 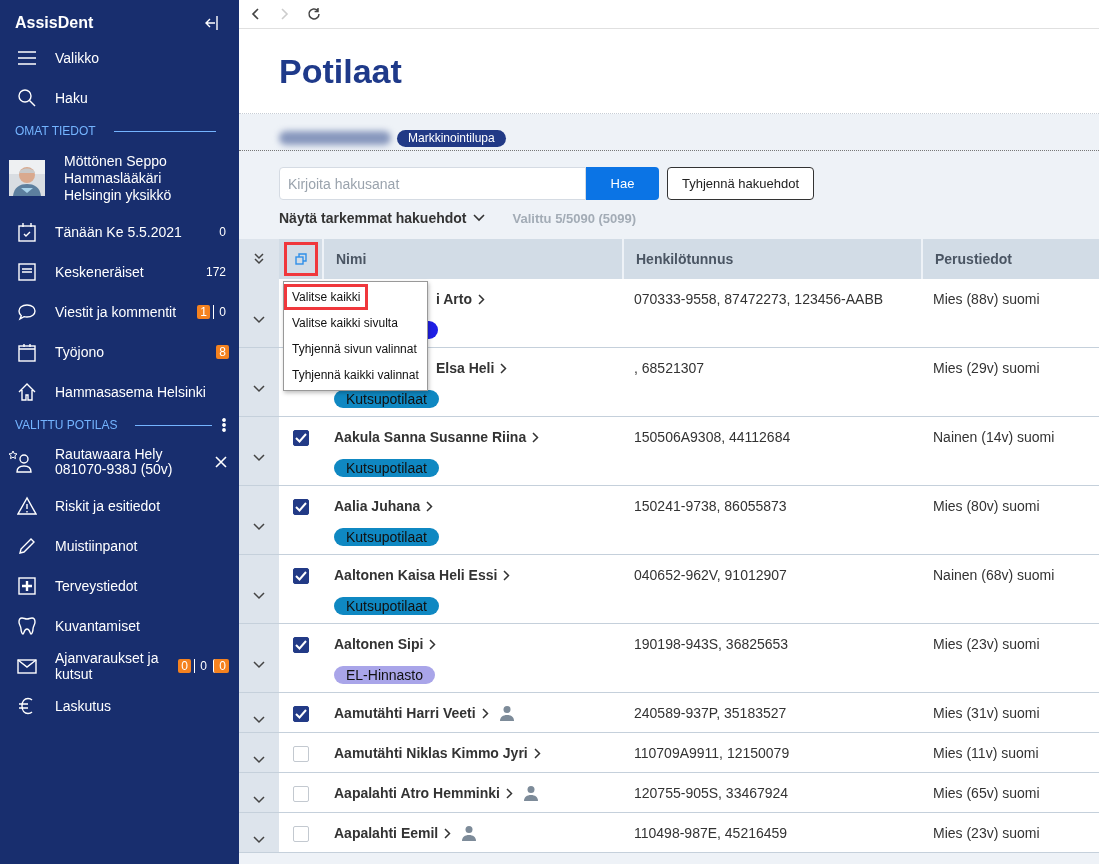 I want to click on overlapping-squares-icon, so click(x=300, y=259).